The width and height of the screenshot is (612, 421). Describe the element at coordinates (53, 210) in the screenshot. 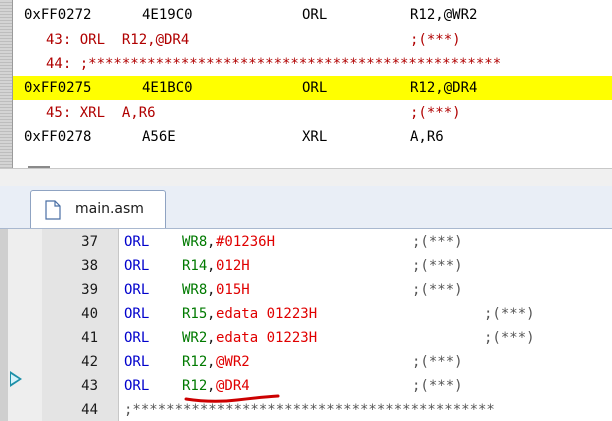

I see `file-icon` at that location.